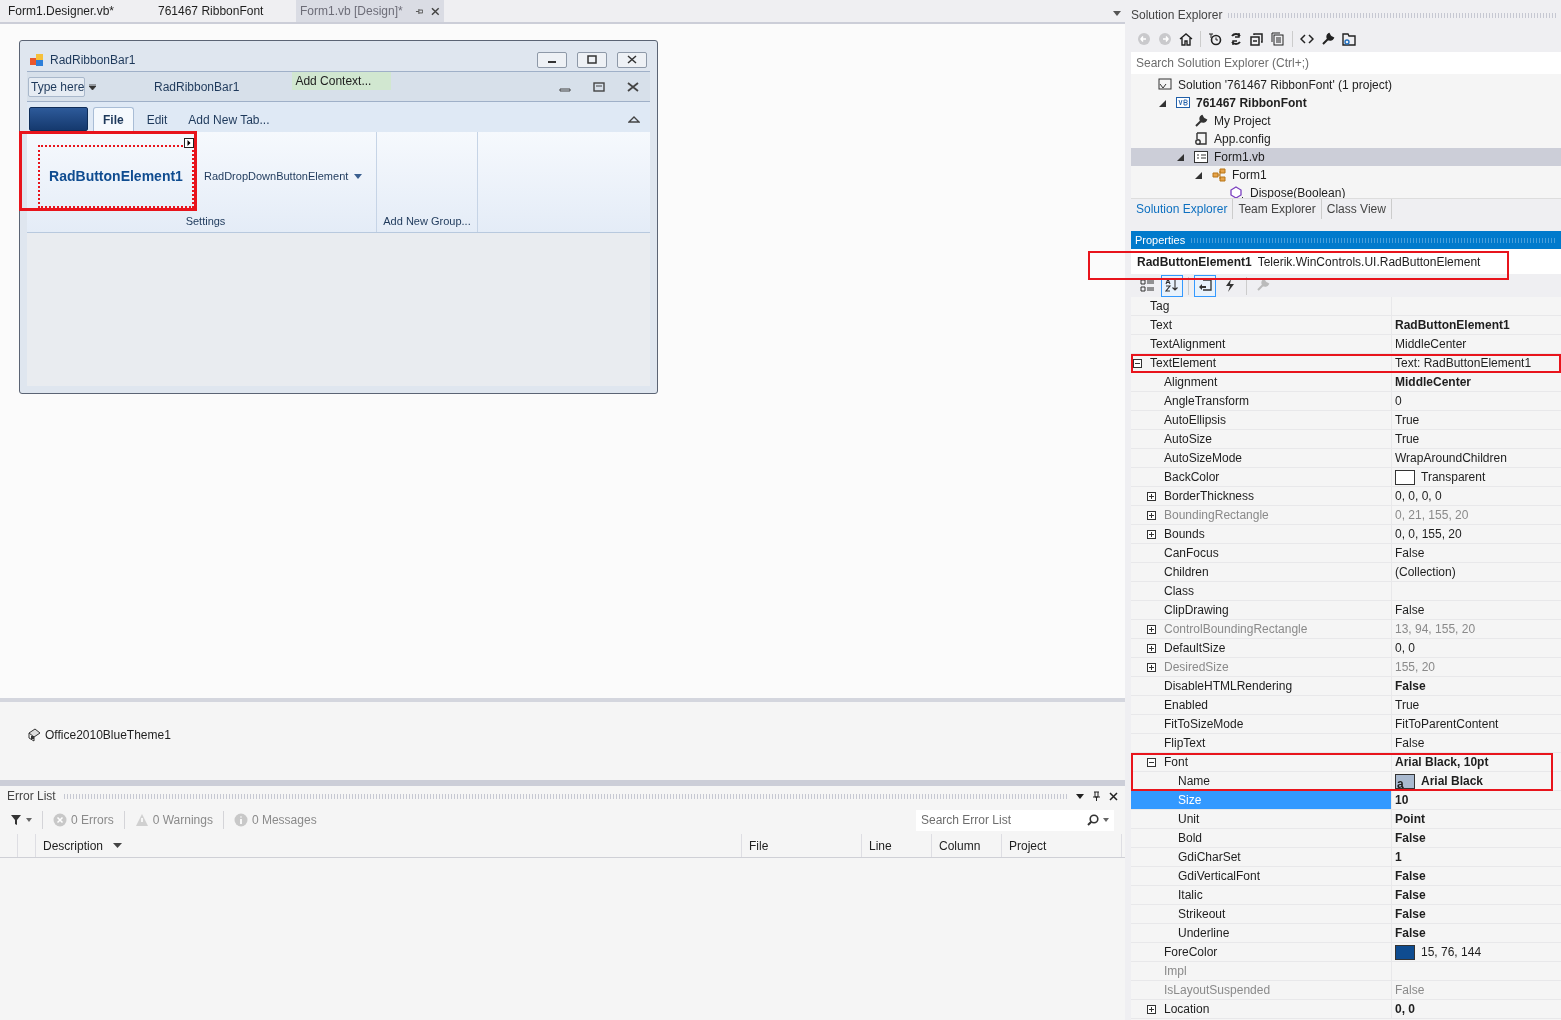  I want to click on property-value: 1, so click(1398, 857).